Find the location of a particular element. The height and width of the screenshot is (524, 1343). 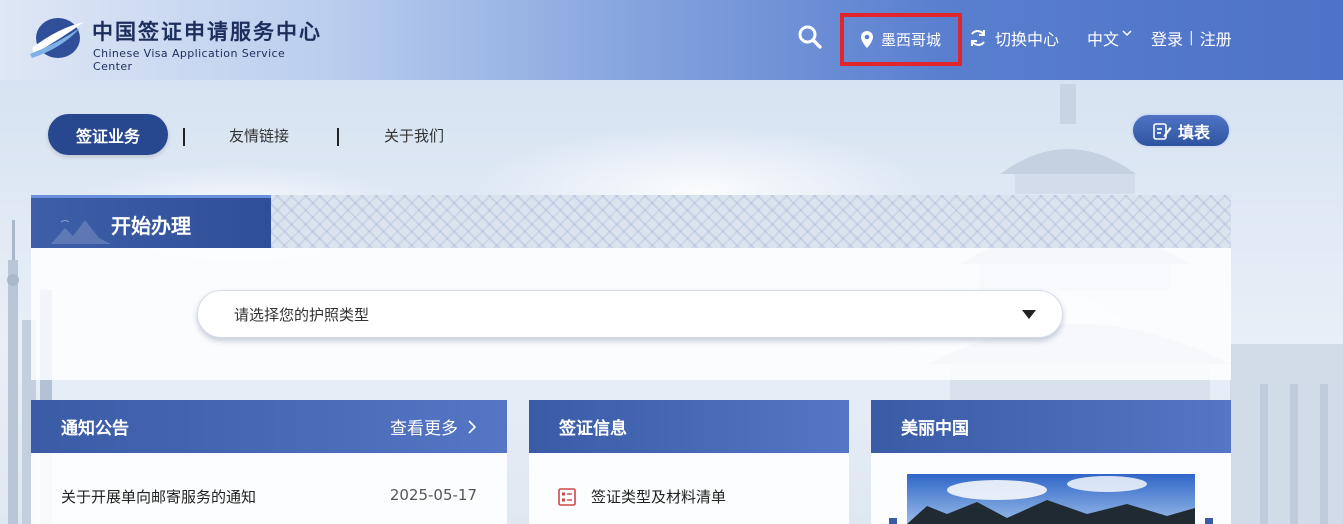

notice-card: 通知公告 查看更多 关于开展单向邮寄服务的通知 2025-05-17 is located at coordinates (269, 462).